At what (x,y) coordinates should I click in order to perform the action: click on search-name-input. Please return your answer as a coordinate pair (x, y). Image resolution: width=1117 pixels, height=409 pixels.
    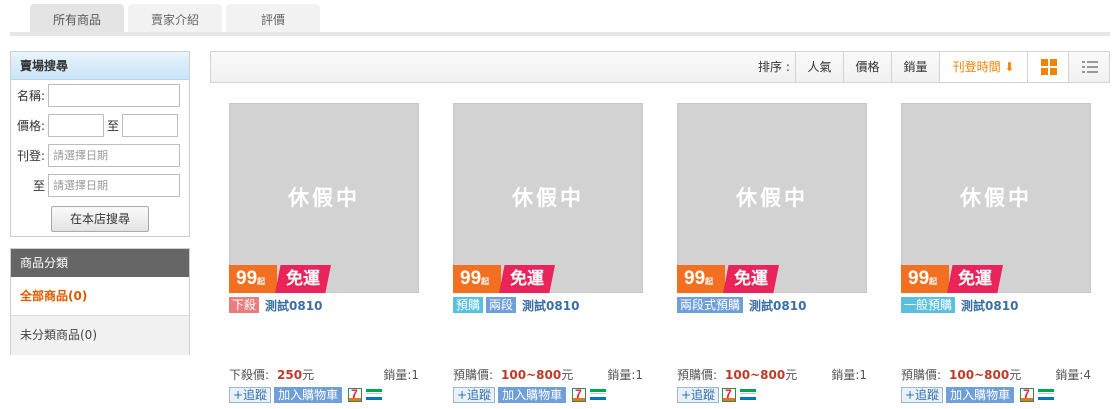
    Looking at the image, I should click on (114, 95).